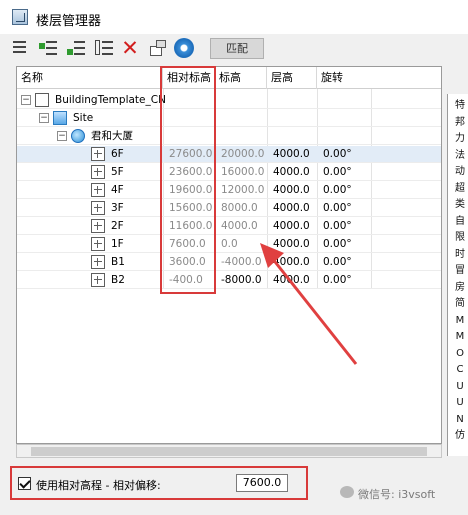 The height and width of the screenshot is (515, 468). What do you see at coordinates (397, 494) in the screenshot?
I see `watermark: 微信号: i3vsoft` at bounding box center [397, 494].